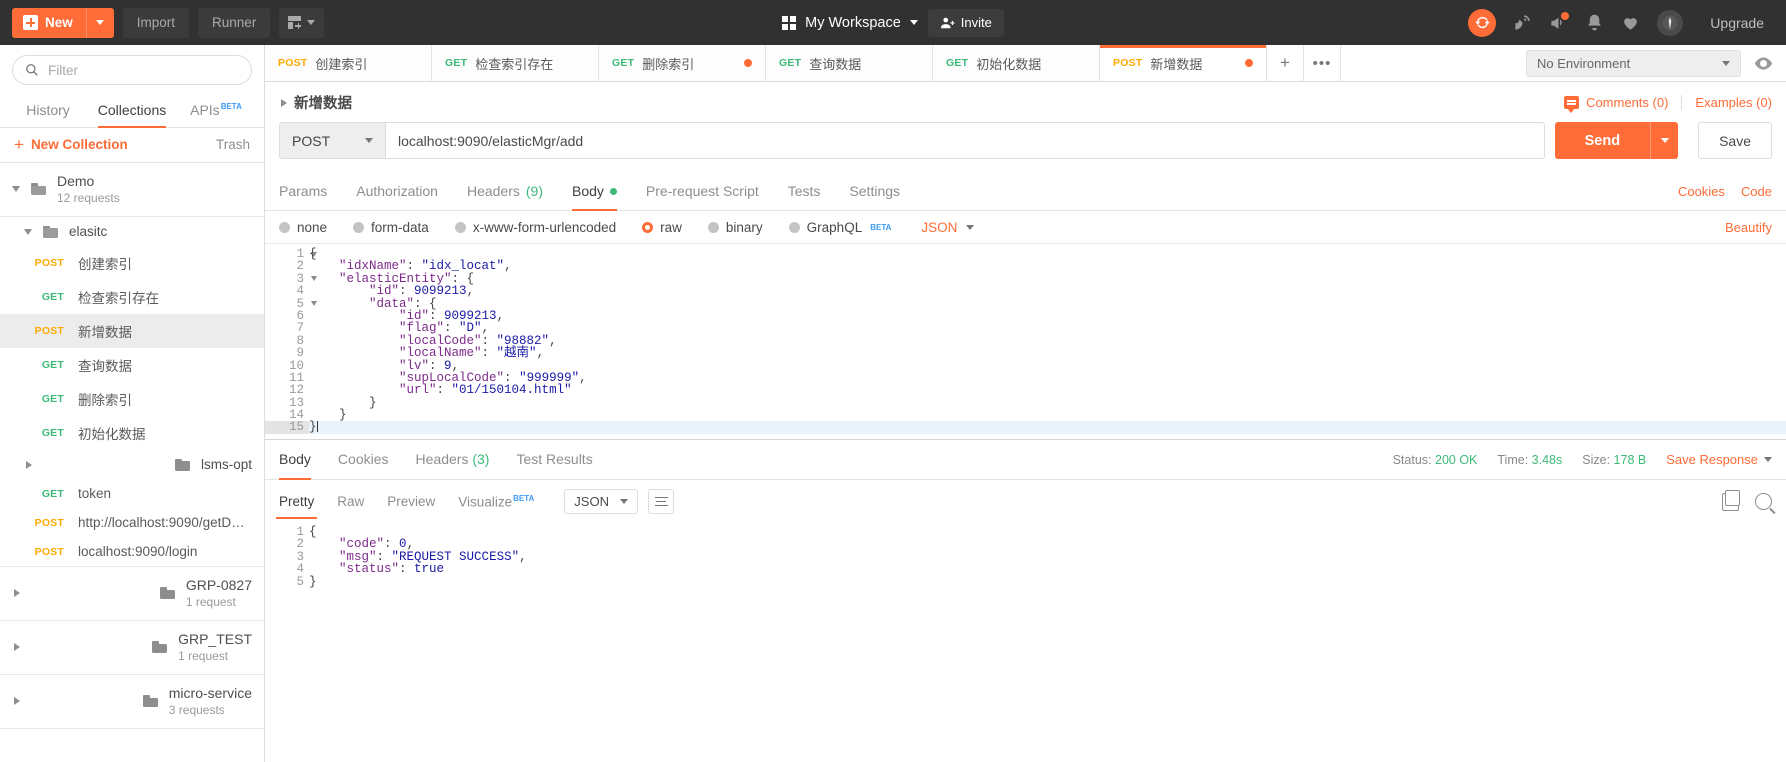  I want to click on tab-authorization: Authorization, so click(397, 191).